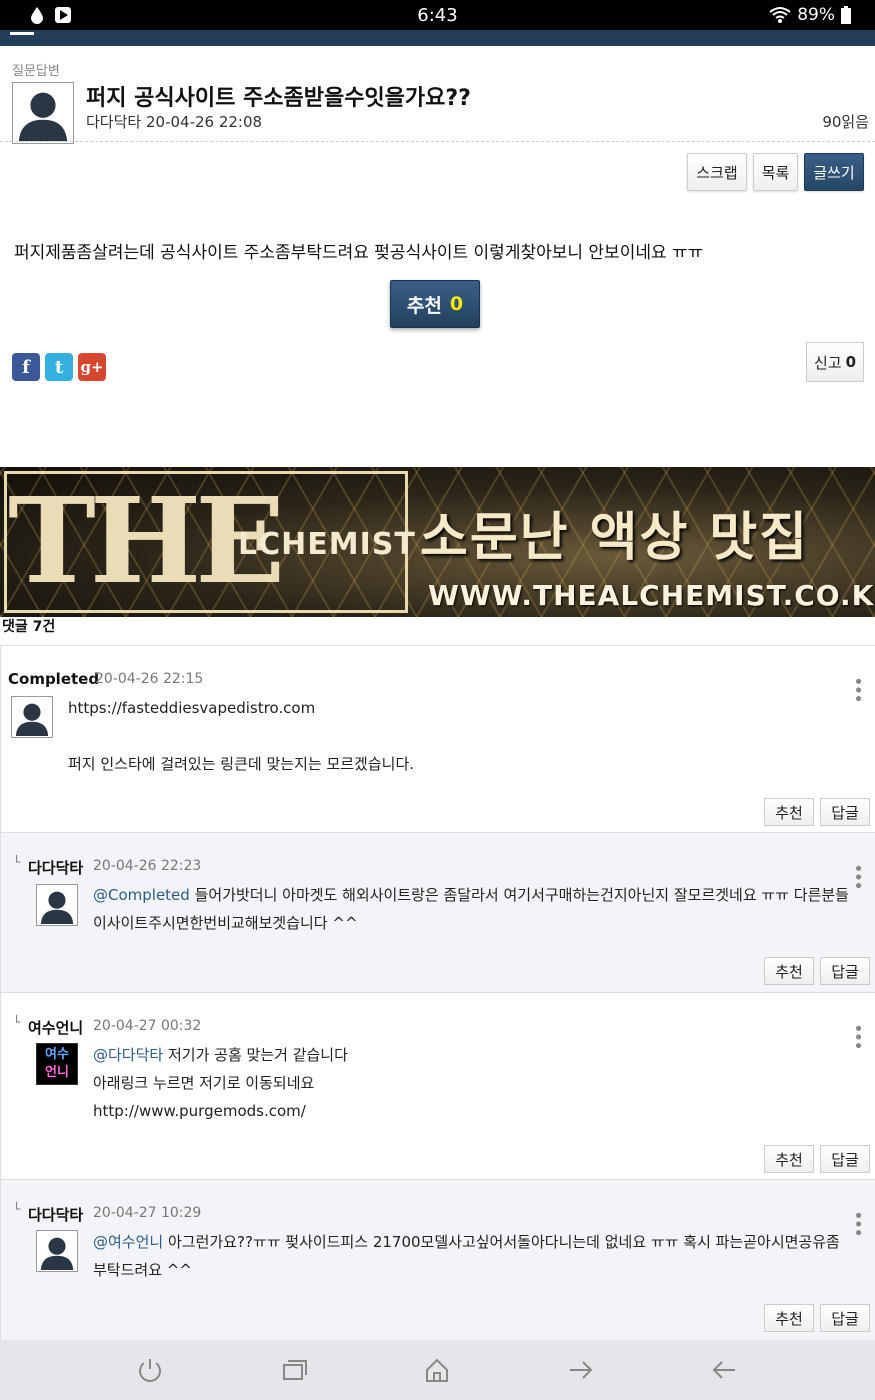  Describe the element at coordinates (142, 1270) in the screenshot. I see `comment-text-line: 부탁드려요 ^^` at that location.